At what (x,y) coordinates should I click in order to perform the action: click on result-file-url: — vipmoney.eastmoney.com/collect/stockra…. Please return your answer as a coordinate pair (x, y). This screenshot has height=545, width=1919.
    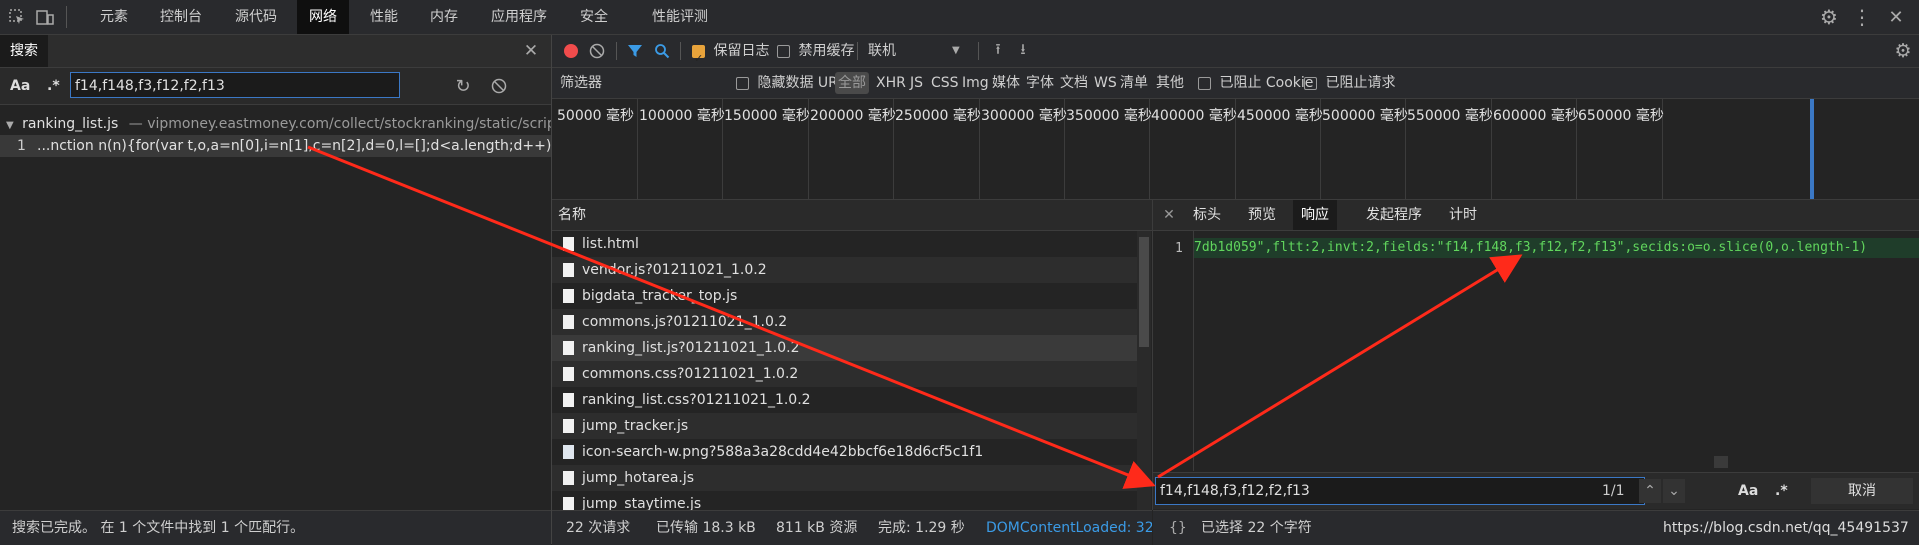
    Looking at the image, I should click on (339, 124).